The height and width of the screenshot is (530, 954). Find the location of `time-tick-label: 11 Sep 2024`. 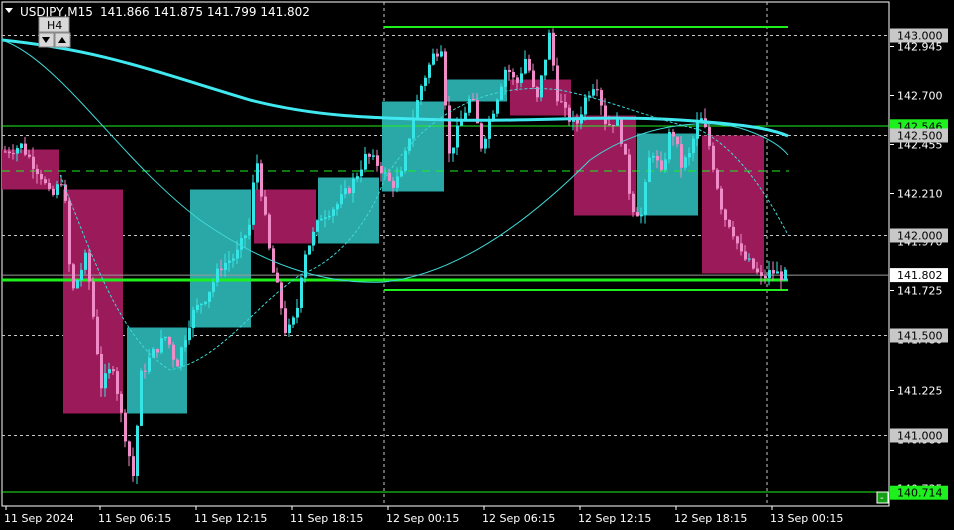

time-tick-label: 11 Sep 2024 is located at coordinates (39, 518).